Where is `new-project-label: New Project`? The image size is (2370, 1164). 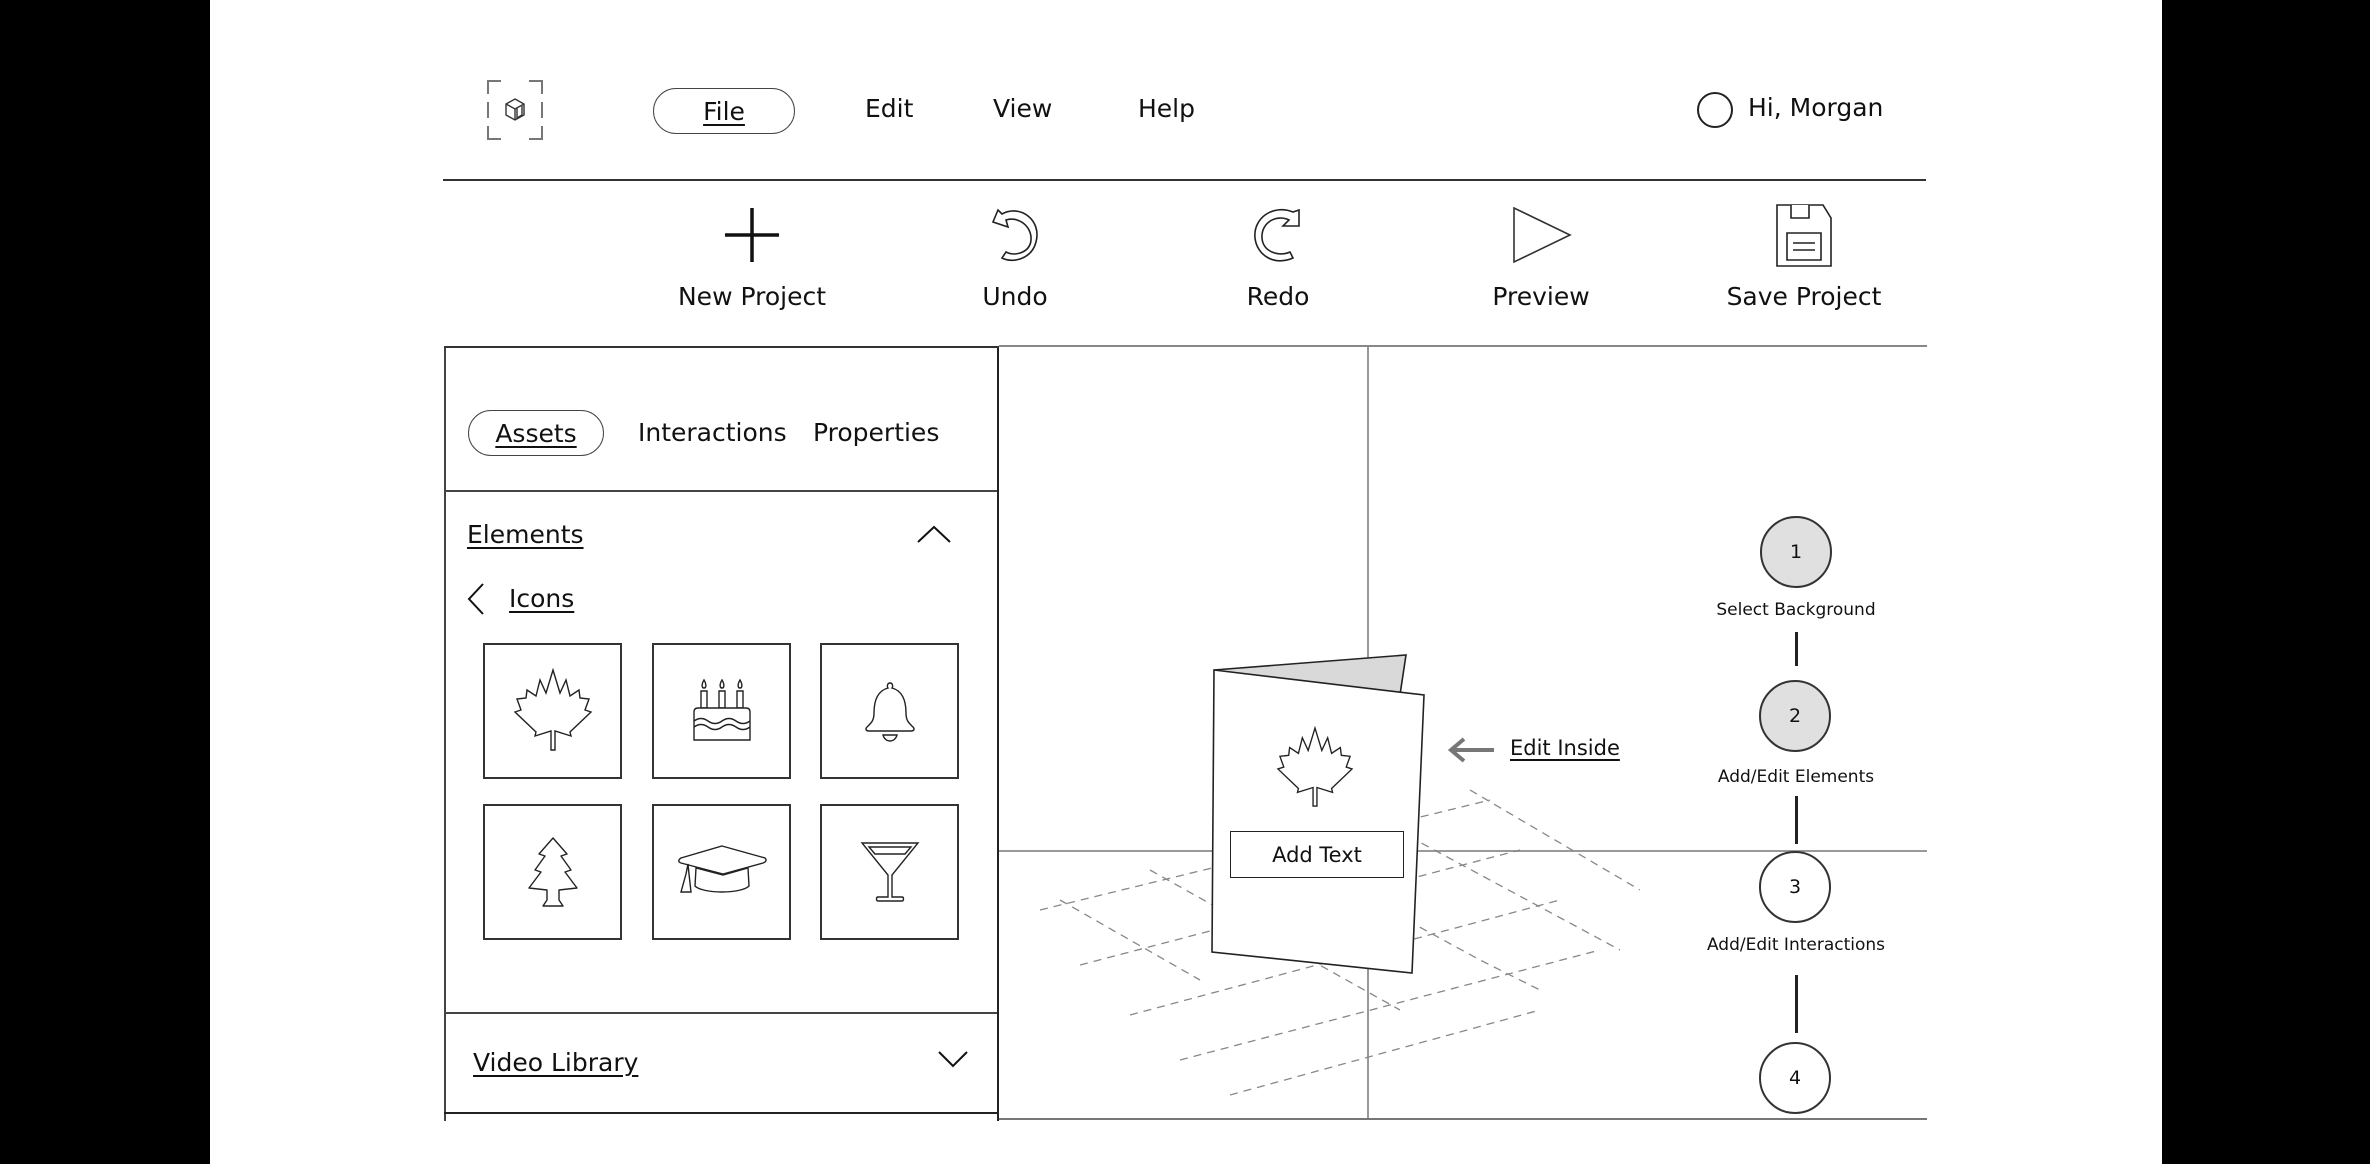
new-project-label: New Project is located at coordinates (751, 296).